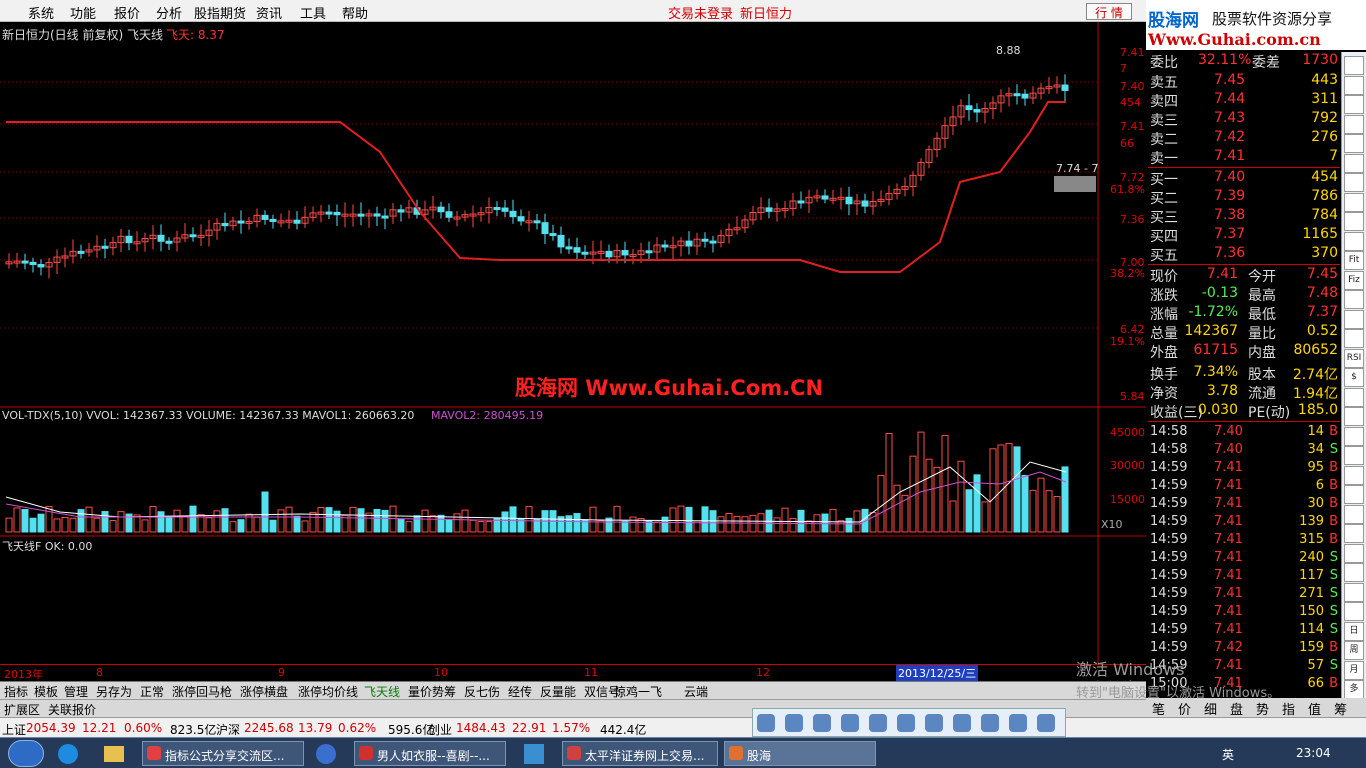 The height and width of the screenshot is (768, 1366). Describe the element at coordinates (220, 12) in the screenshot. I see `menu-futures: 股指期货` at that location.